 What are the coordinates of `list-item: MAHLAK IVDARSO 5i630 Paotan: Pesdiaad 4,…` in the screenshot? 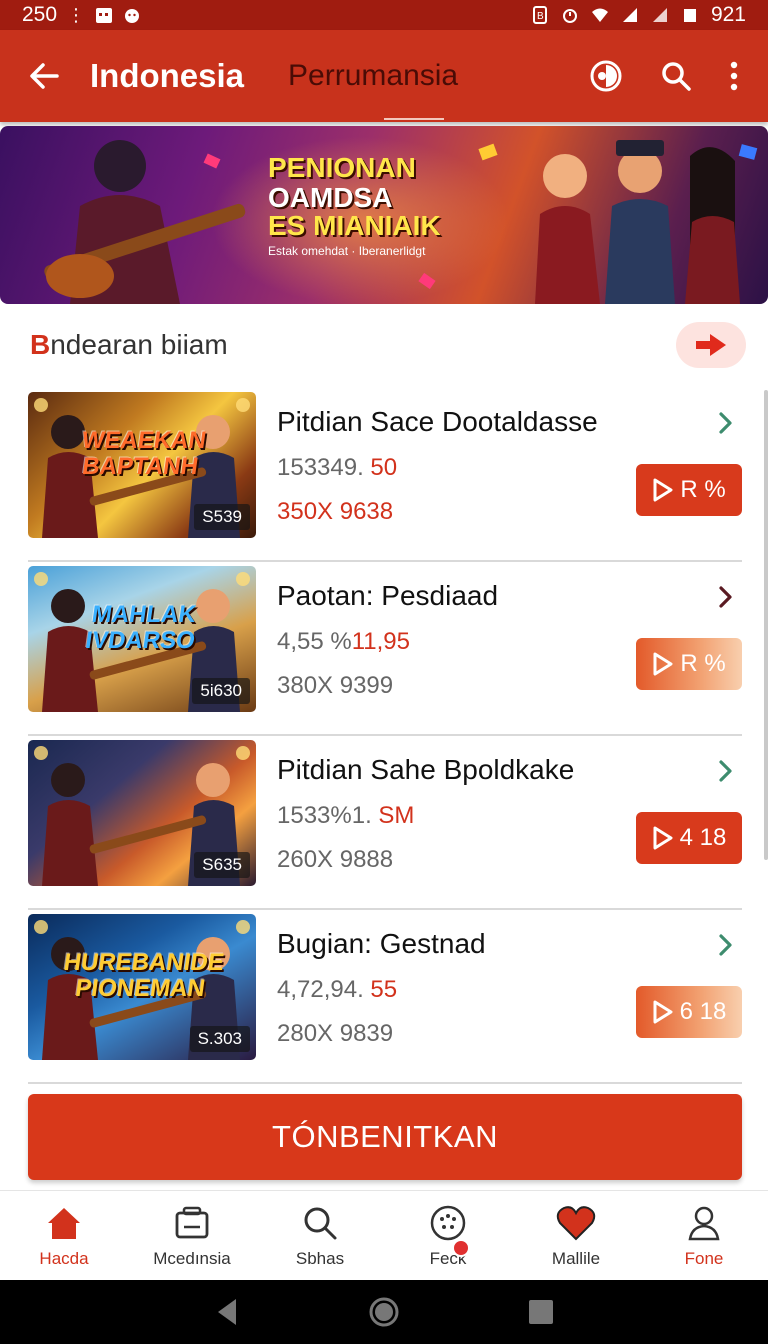 It's located at (385, 649).